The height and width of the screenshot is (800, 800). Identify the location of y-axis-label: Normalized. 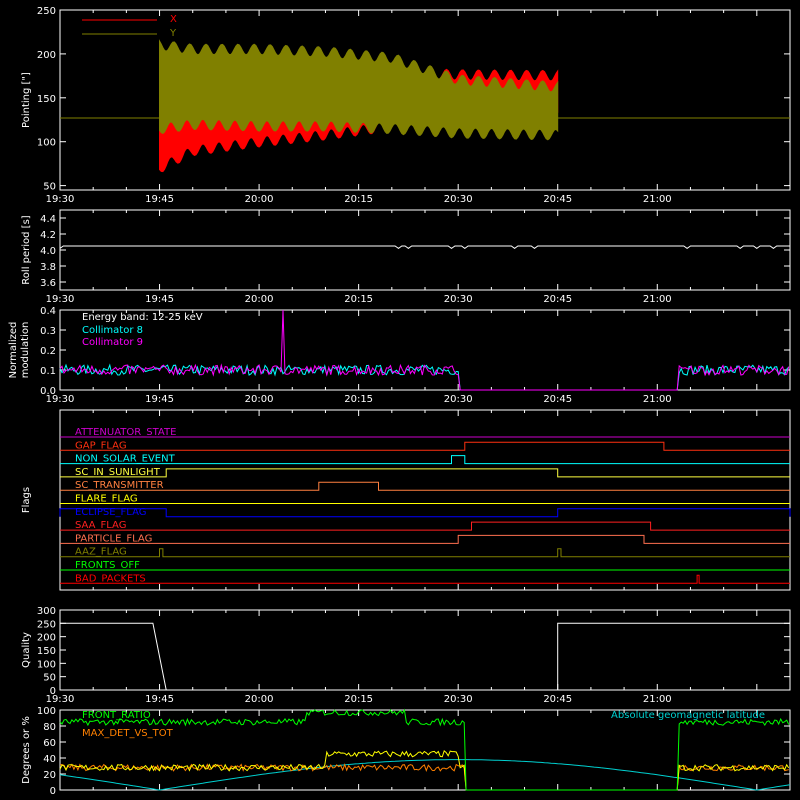
(13, 350).